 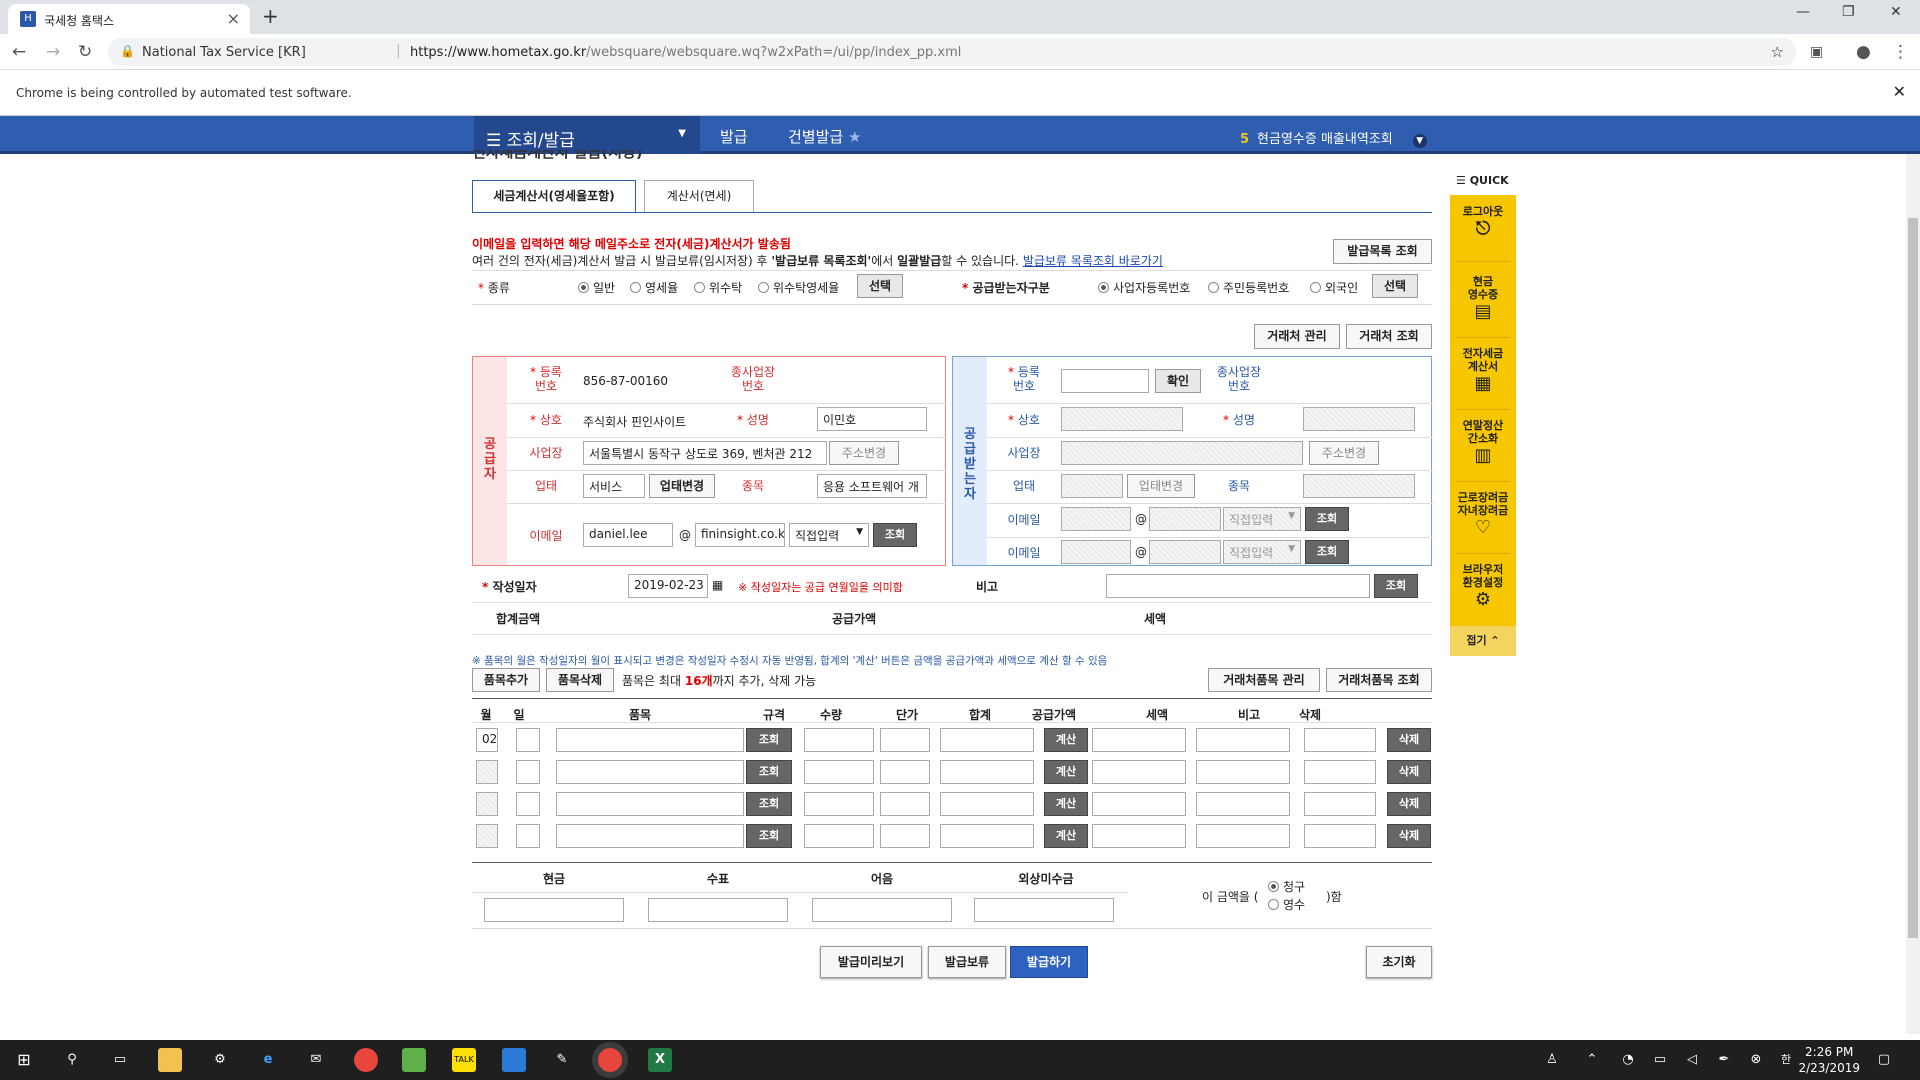 I want to click on quick-incentive: 근로장려금 자녀장려금 ♡, so click(x=1483, y=514).